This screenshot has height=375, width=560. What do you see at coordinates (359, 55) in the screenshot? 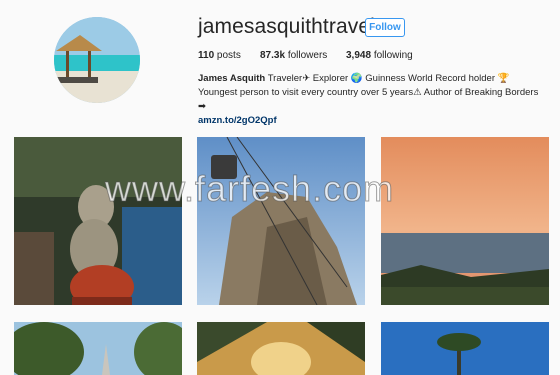
I see `following-count: 3,948` at bounding box center [359, 55].